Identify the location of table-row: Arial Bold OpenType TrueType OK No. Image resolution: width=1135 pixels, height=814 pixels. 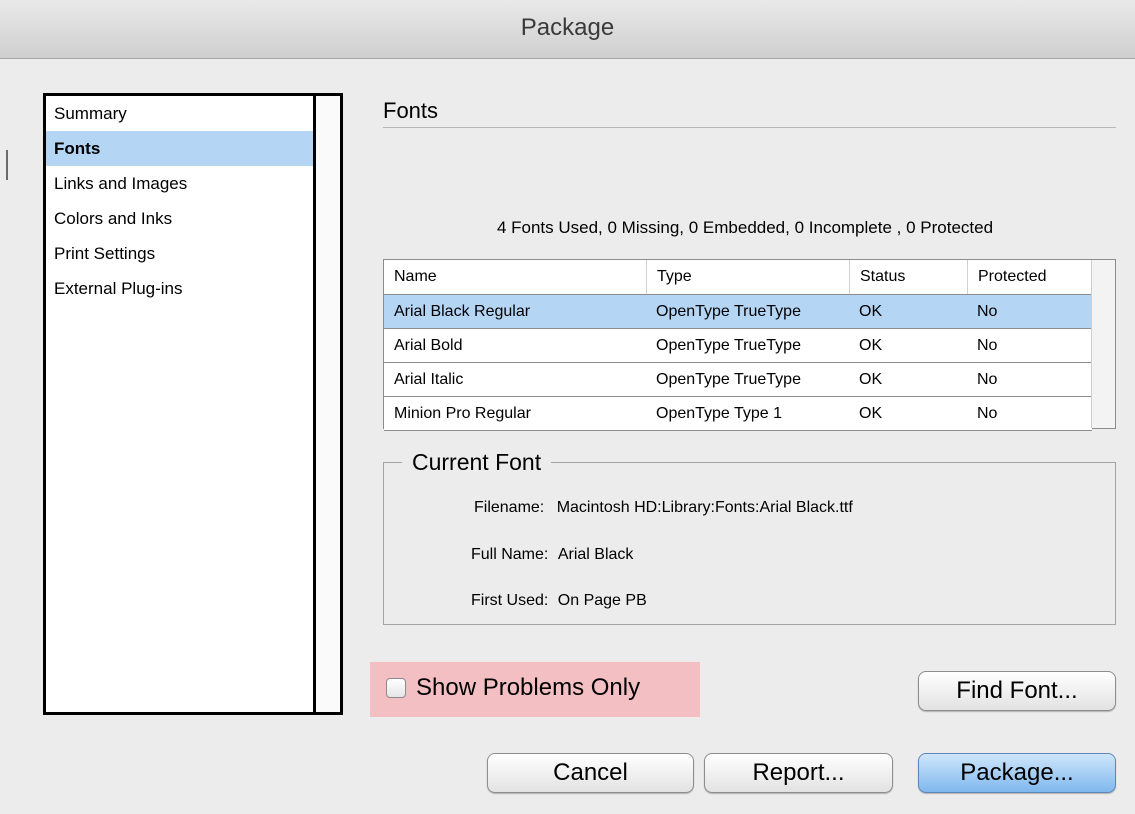
(738, 346).